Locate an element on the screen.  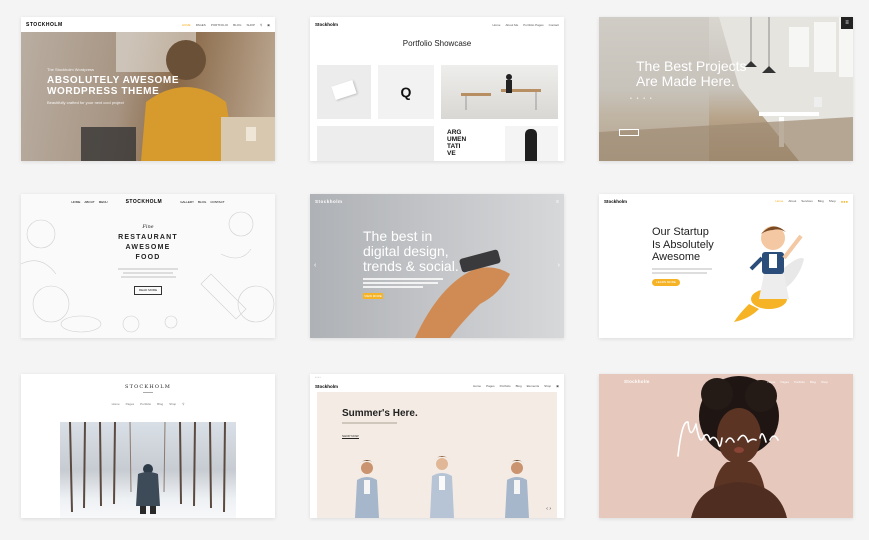
hero-title: ABSOLUTELY AWESOME is located at coordinates (113, 80).